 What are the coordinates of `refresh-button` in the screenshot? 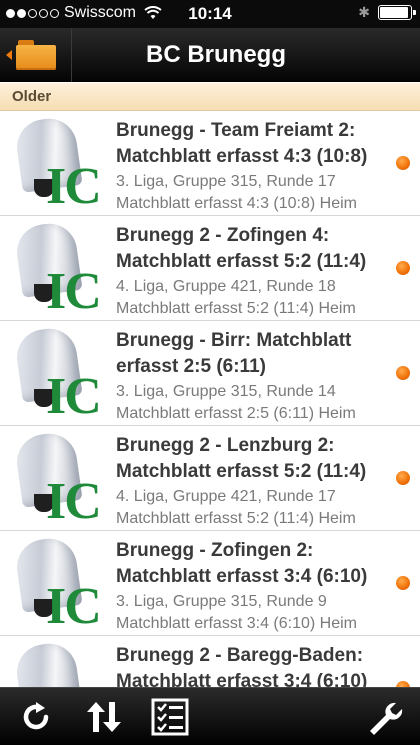 It's located at (36, 716).